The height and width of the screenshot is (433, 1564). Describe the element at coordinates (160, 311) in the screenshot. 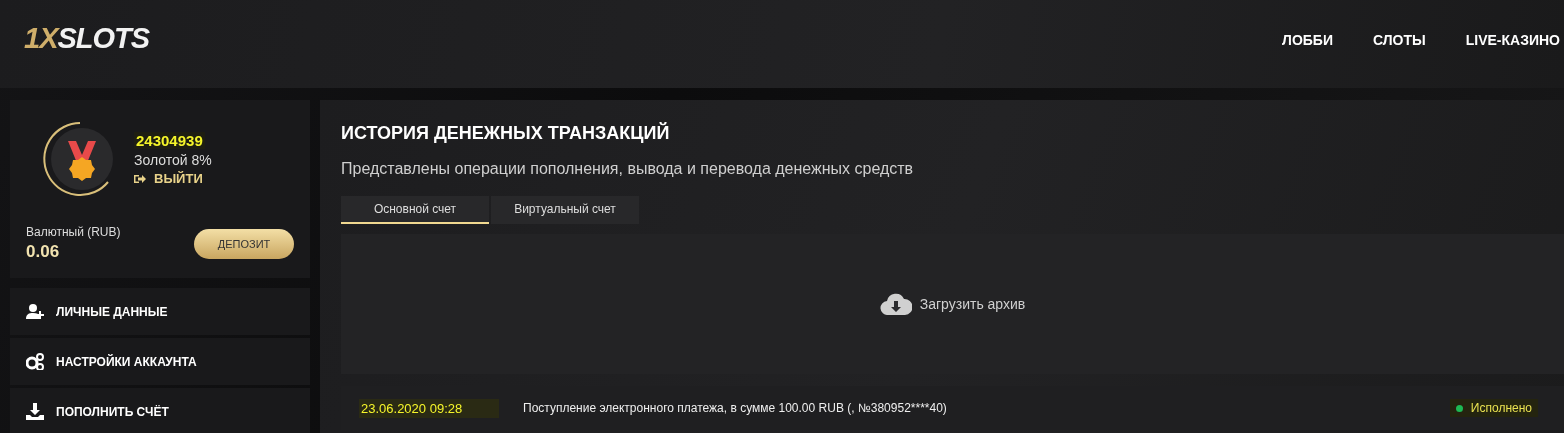

I see `sidebar-item: ЛИЧНЫЕ ДАННЫЕ` at that location.